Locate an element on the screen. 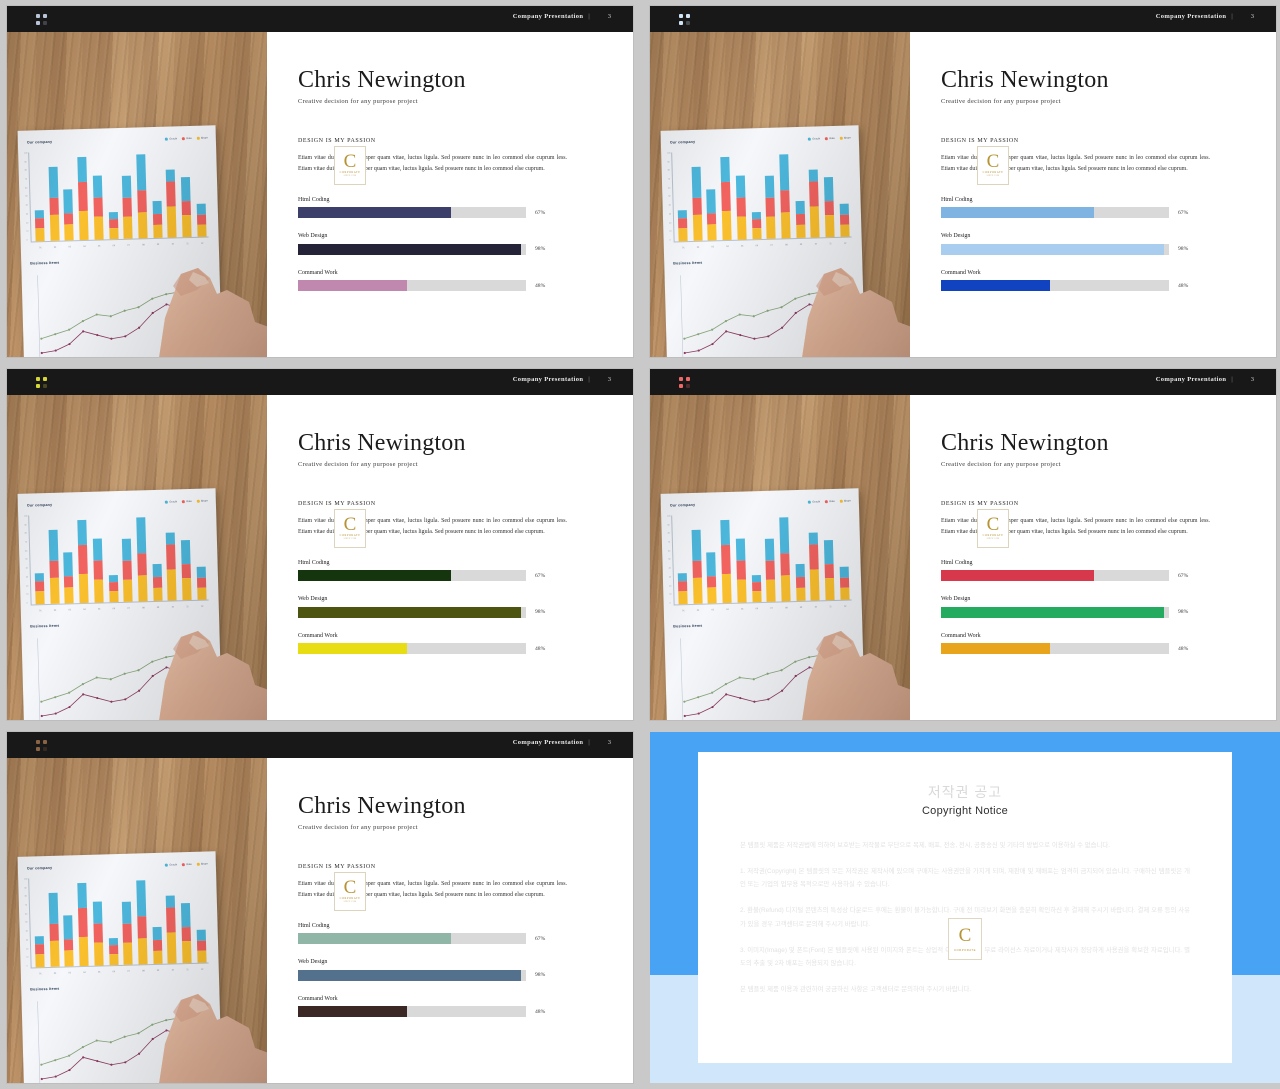 This screenshot has height=1089, width=1280. chart-title-top: Our company is located at coordinates (39, 868).